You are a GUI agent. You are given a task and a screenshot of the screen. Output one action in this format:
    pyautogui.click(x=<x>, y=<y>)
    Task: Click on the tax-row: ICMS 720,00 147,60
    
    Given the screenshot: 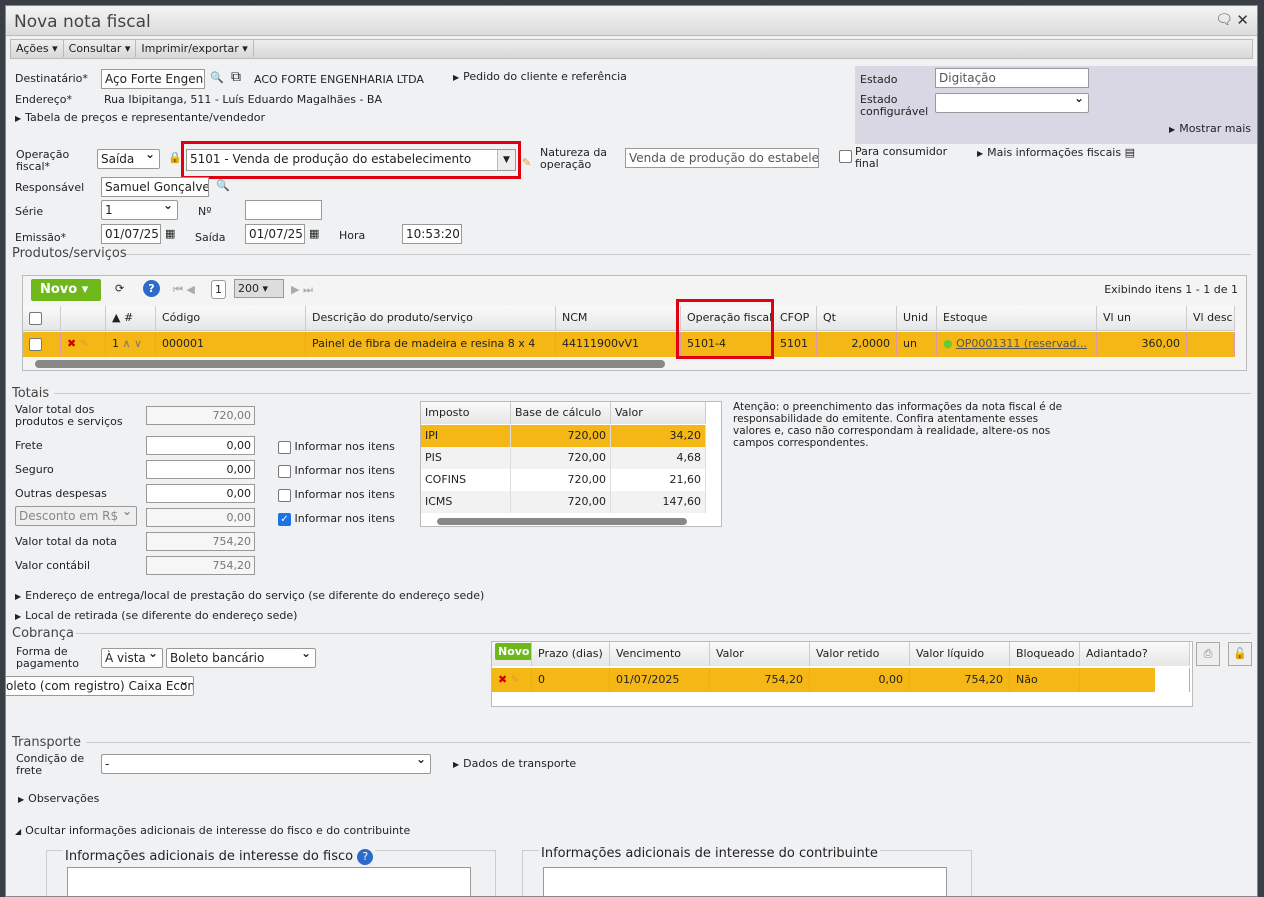 What is the action you would take?
    pyautogui.click(x=563, y=502)
    